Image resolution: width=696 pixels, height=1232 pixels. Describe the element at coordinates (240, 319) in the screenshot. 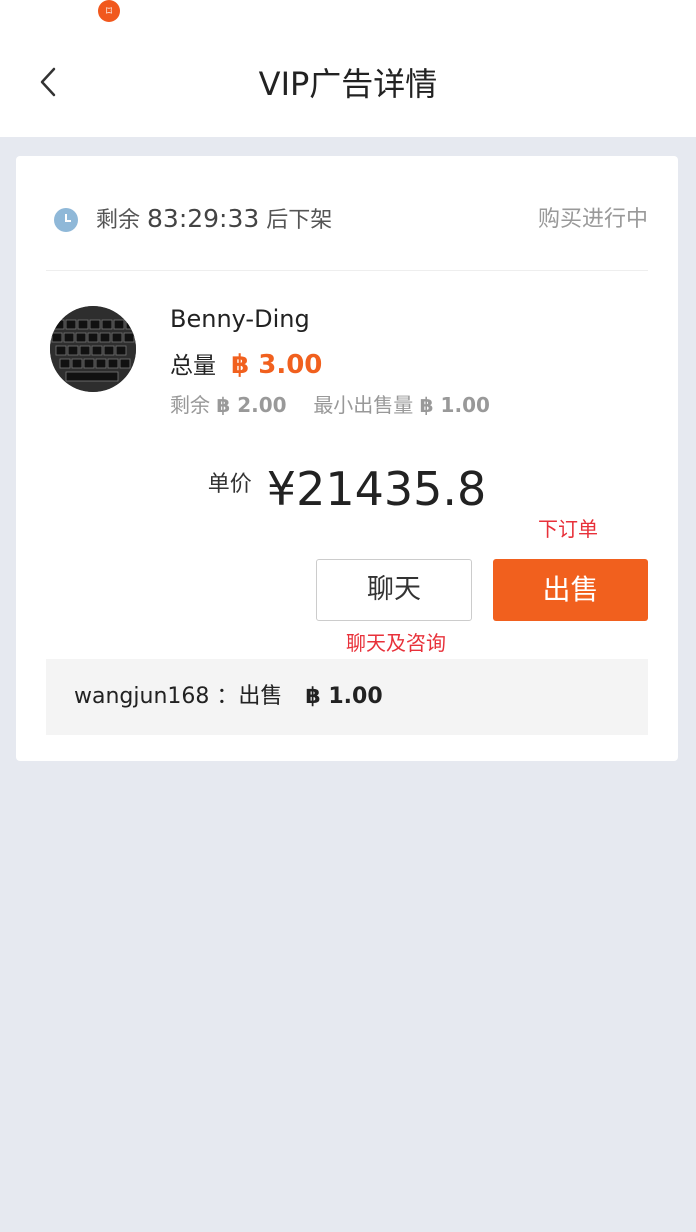

I see `seller-name: Benny-Ding` at that location.